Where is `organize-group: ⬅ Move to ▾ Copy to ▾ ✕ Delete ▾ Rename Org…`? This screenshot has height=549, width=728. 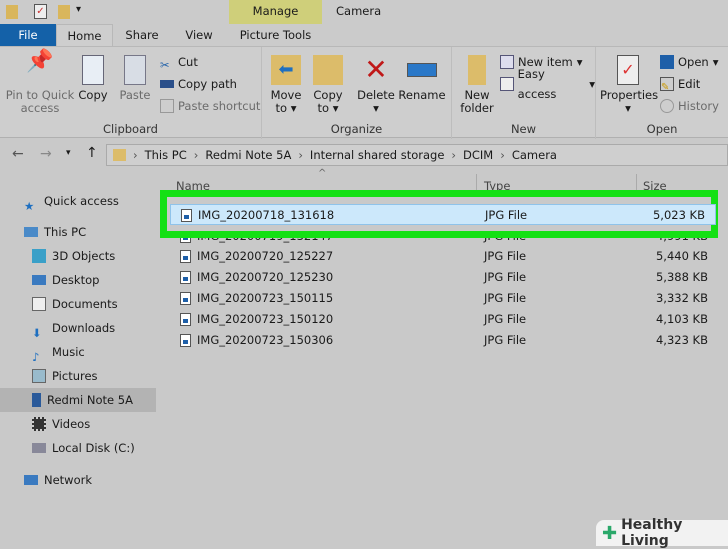 organize-group: ⬅ Move to ▾ Copy to ▾ ✕ Delete ▾ Rename Org… is located at coordinates (357, 93).